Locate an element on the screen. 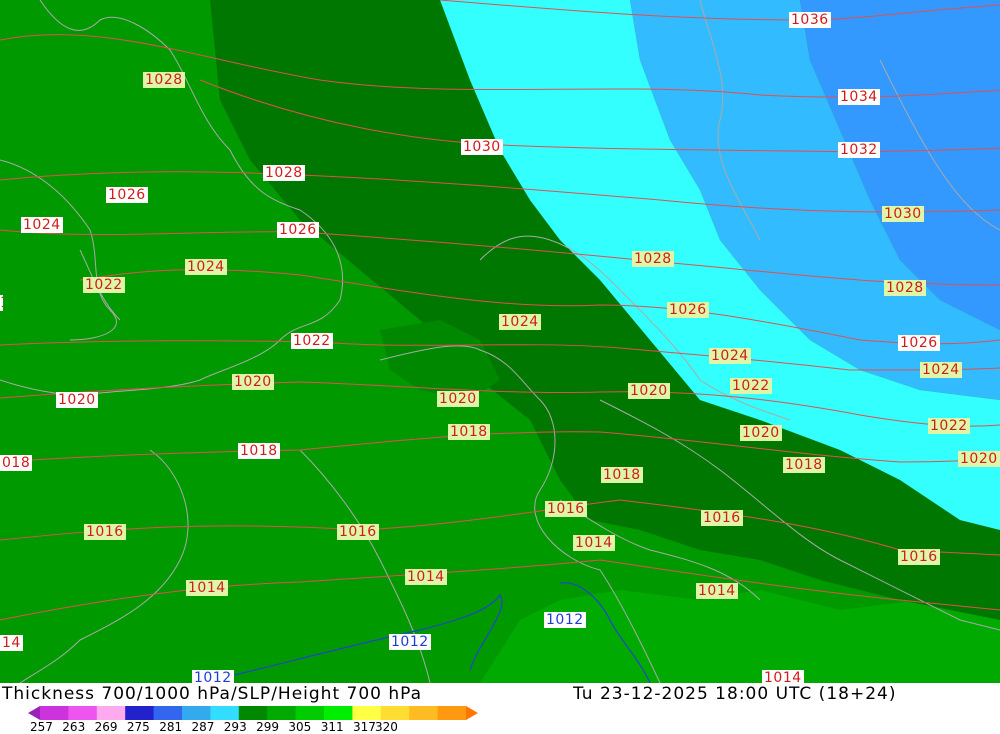 The height and width of the screenshot is (734, 1000). scale-tick-label: 257 is located at coordinates (41, 727).